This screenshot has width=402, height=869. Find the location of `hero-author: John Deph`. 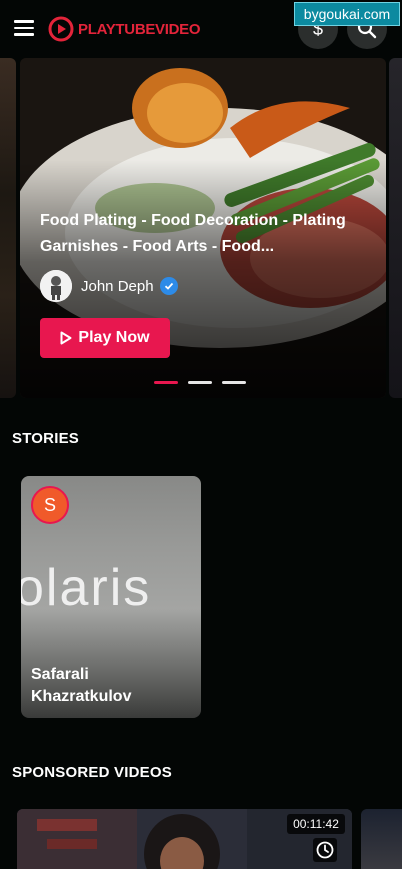

hero-author: John Deph is located at coordinates (109, 286).